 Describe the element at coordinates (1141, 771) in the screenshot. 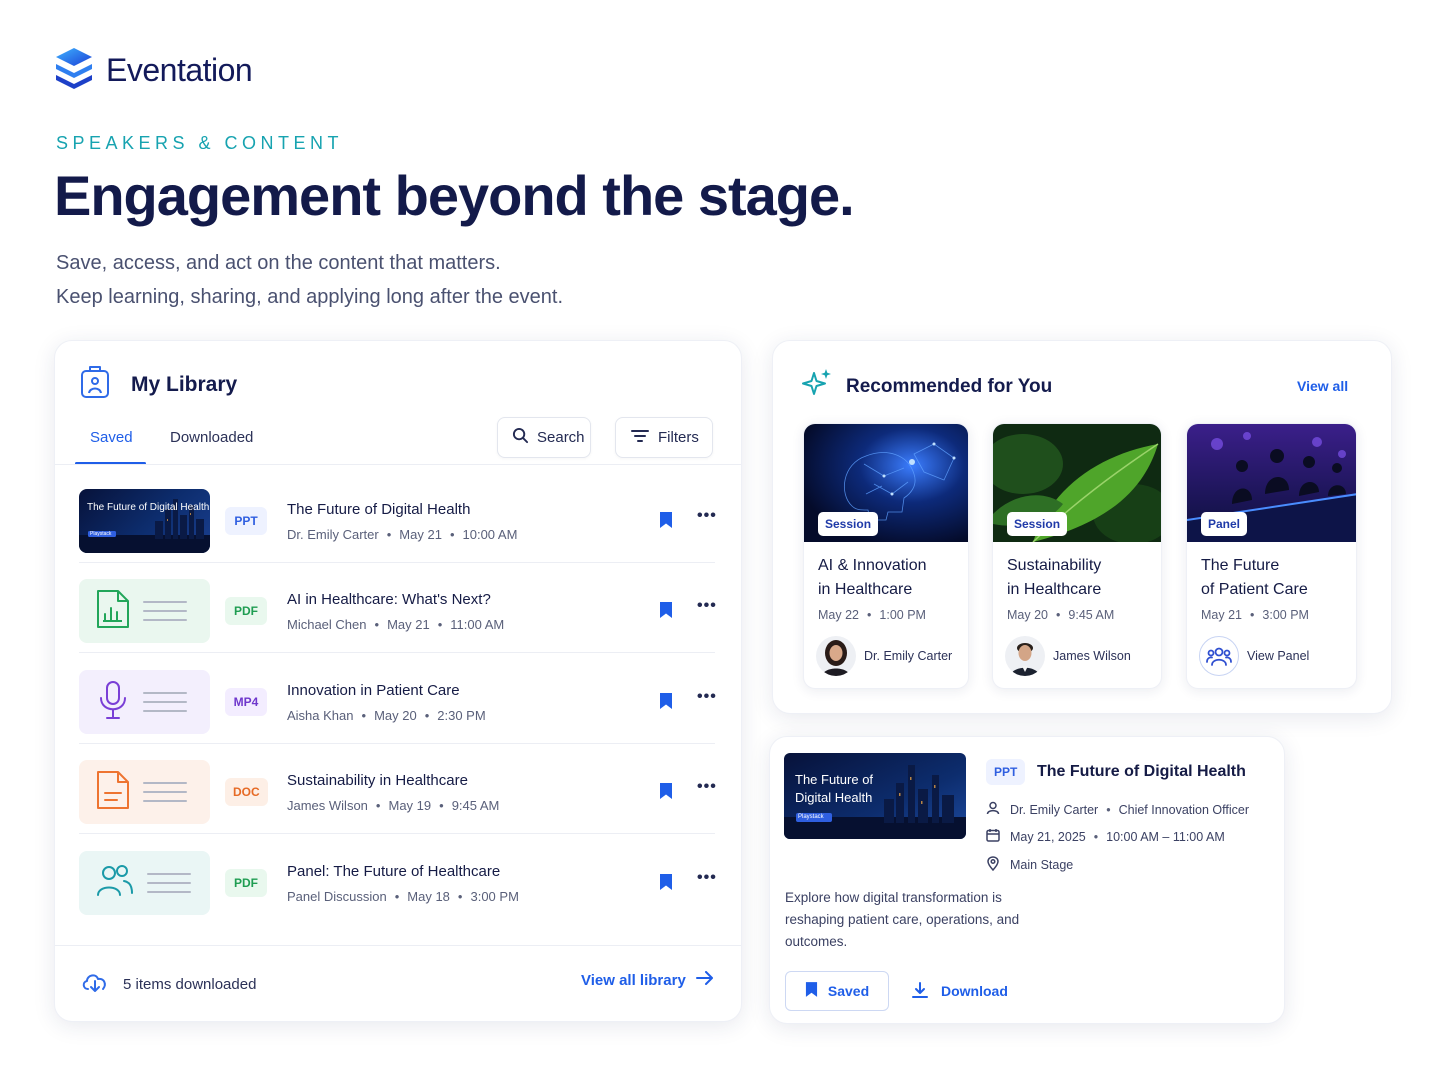

I see `detail-title: The Future of Digital Health` at that location.